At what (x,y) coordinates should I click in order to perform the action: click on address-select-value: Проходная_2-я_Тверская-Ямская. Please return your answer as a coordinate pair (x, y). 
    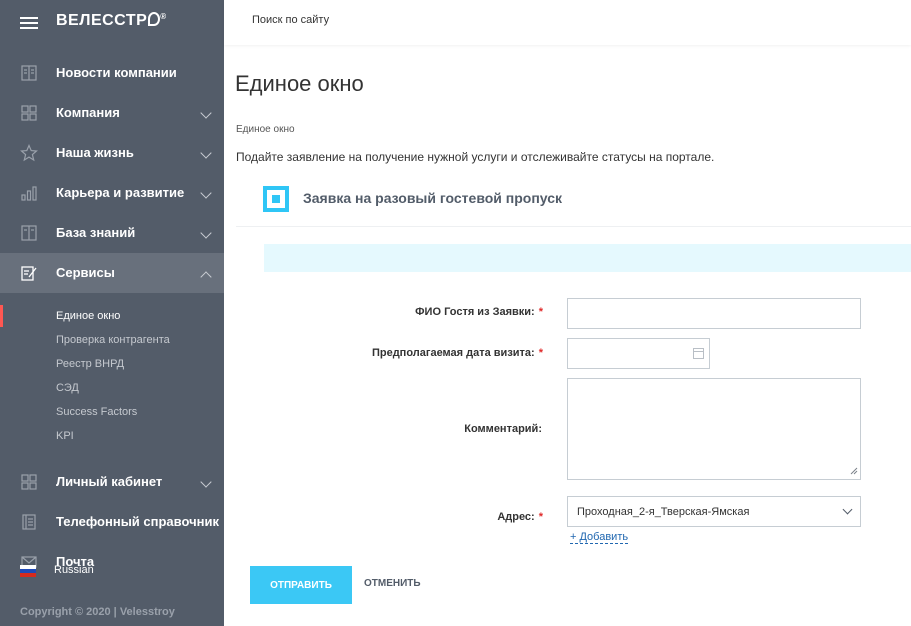
    Looking at the image, I should click on (663, 512).